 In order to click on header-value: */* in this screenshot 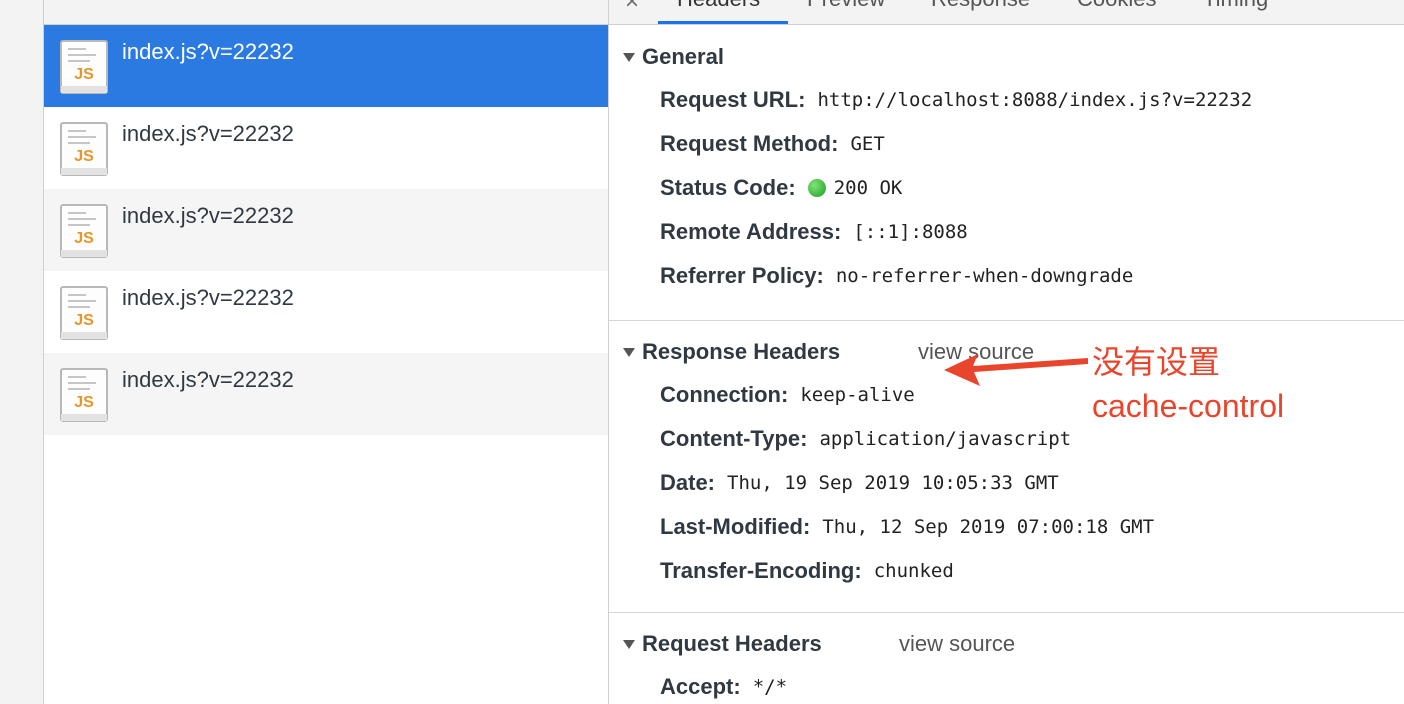, I will do `click(770, 687)`.